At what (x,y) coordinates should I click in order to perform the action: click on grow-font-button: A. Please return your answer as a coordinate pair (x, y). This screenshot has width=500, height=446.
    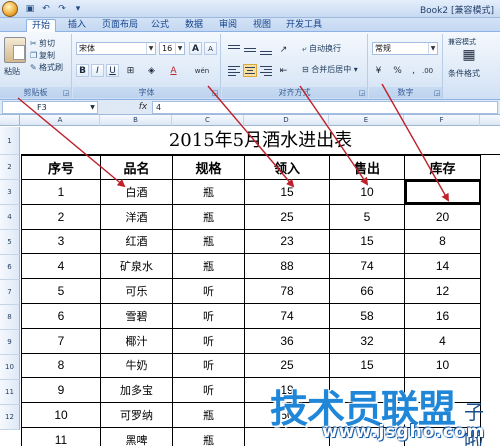
    Looking at the image, I should click on (195, 48).